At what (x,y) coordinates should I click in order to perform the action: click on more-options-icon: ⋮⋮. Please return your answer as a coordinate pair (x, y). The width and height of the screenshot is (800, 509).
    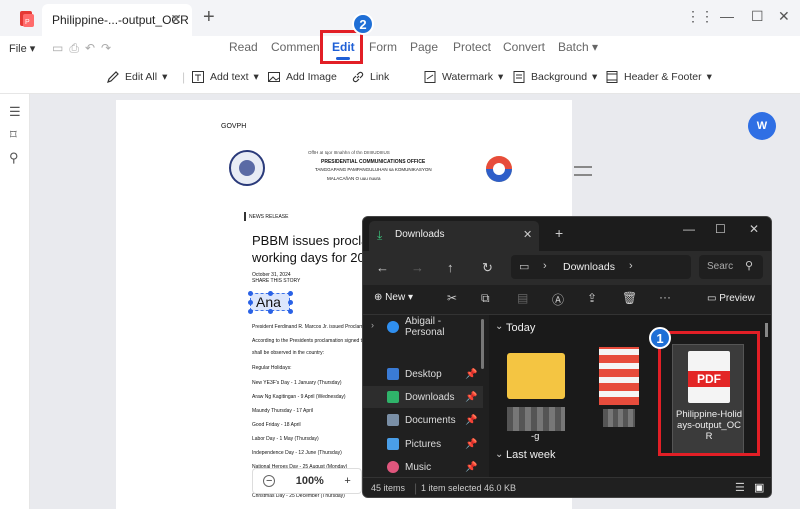
    Looking at the image, I should click on (700, 16).